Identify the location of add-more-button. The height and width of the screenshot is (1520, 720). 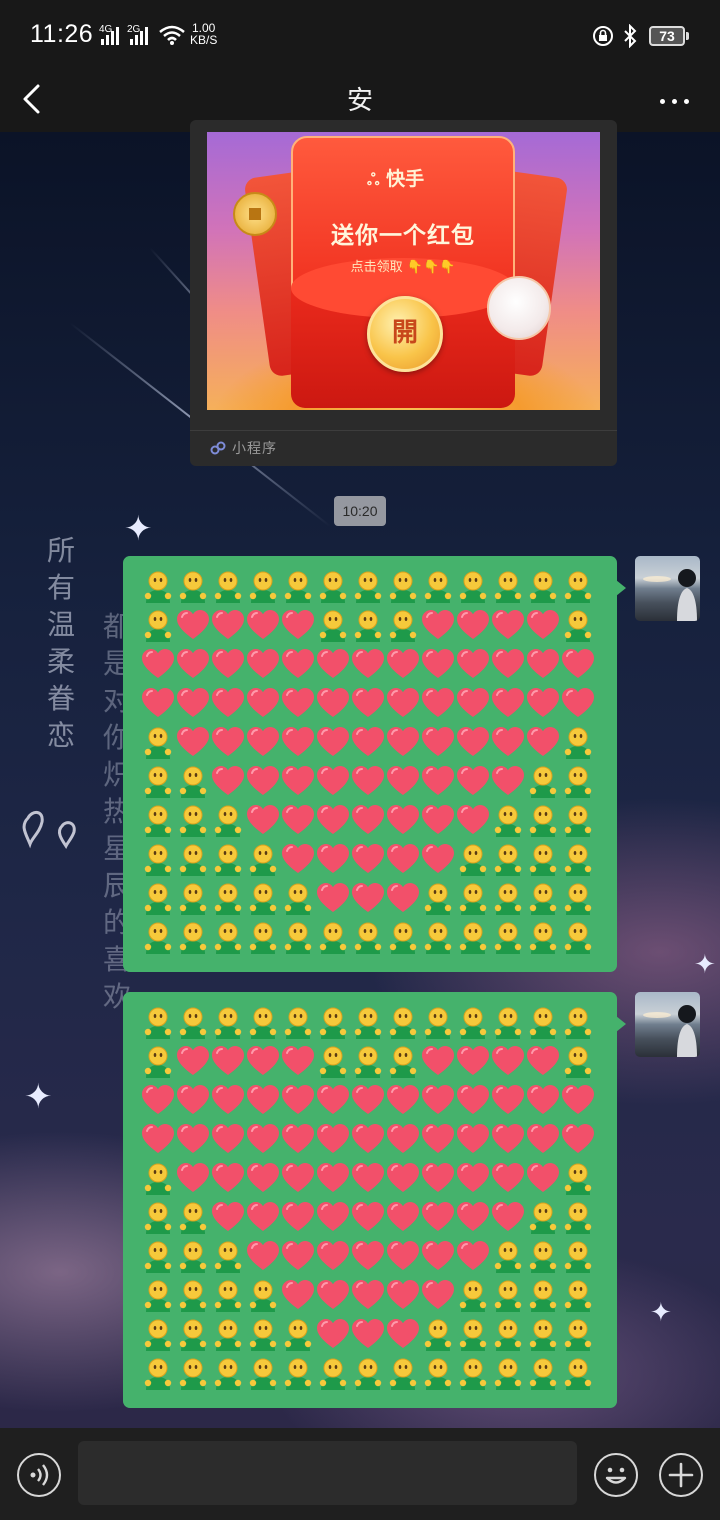
(681, 1475).